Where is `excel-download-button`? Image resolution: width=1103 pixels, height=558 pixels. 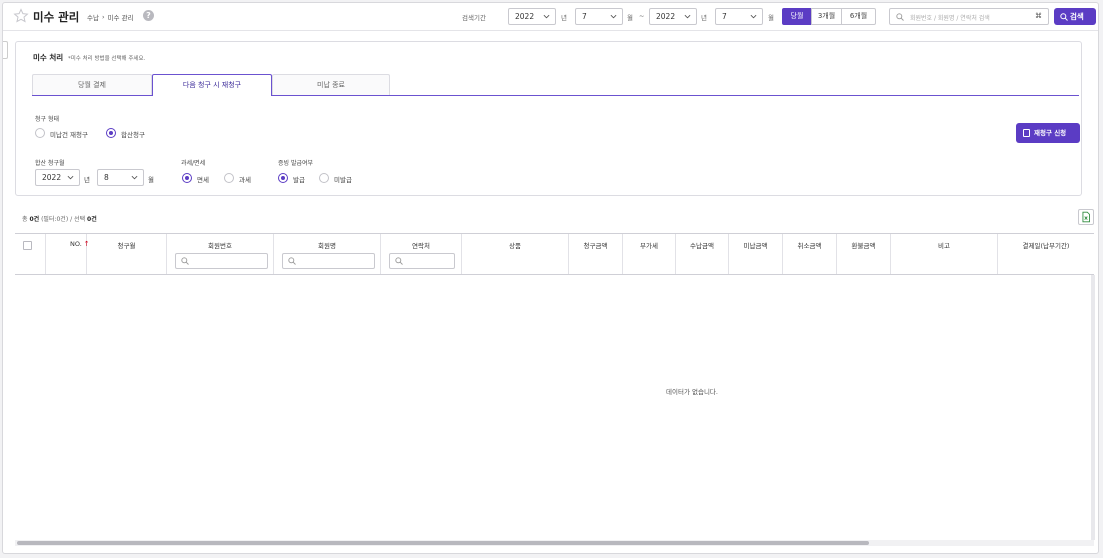 excel-download-button is located at coordinates (1086, 217).